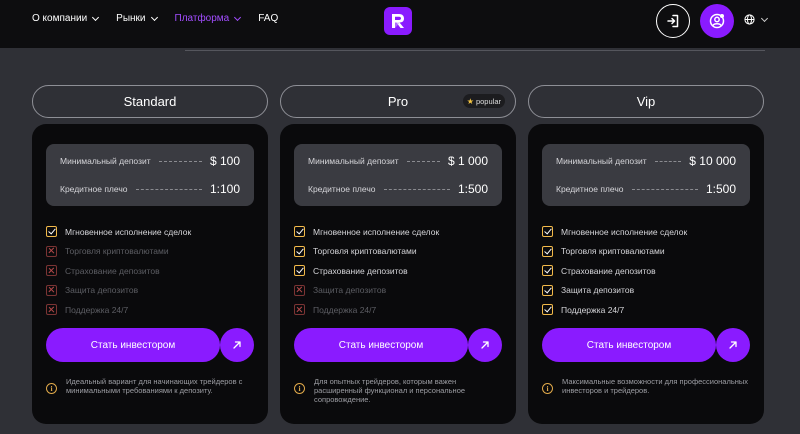 The width and height of the screenshot is (800, 434). What do you see at coordinates (202, 18) in the screenshot?
I see `nav-label: Платформа` at bounding box center [202, 18].